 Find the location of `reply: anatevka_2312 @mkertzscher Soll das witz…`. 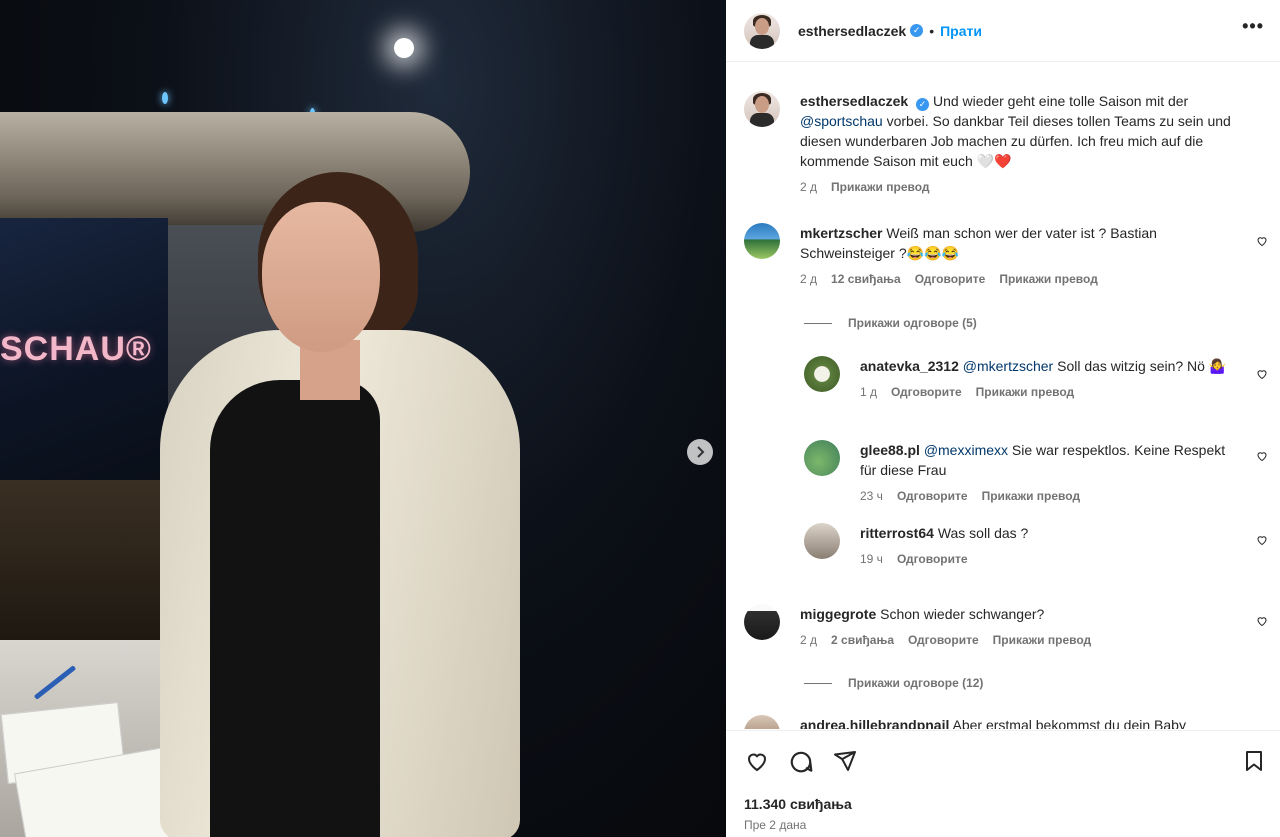

reply: anatevka_2312 @mkertzscher Soll das witz… is located at coordinates (1022, 379).